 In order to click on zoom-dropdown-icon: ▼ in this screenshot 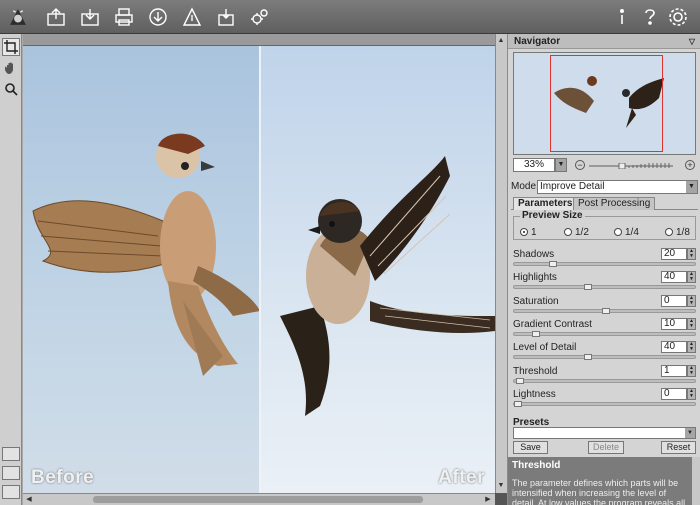, I will do `click(561, 165)`.